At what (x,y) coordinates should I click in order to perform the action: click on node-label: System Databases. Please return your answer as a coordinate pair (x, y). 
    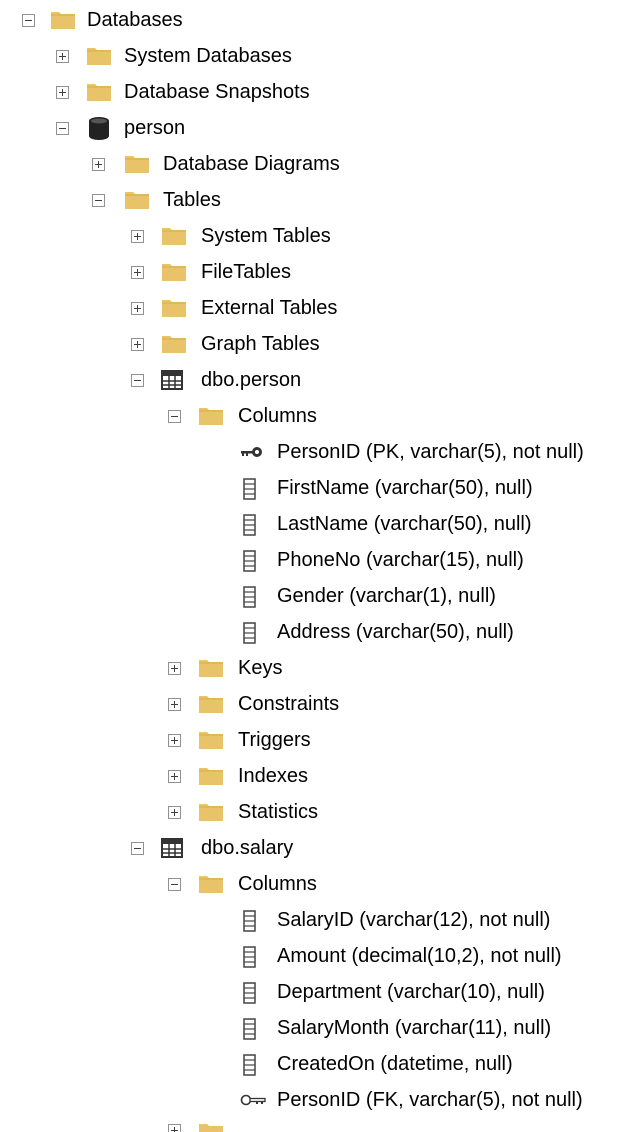
    Looking at the image, I should click on (208, 56).